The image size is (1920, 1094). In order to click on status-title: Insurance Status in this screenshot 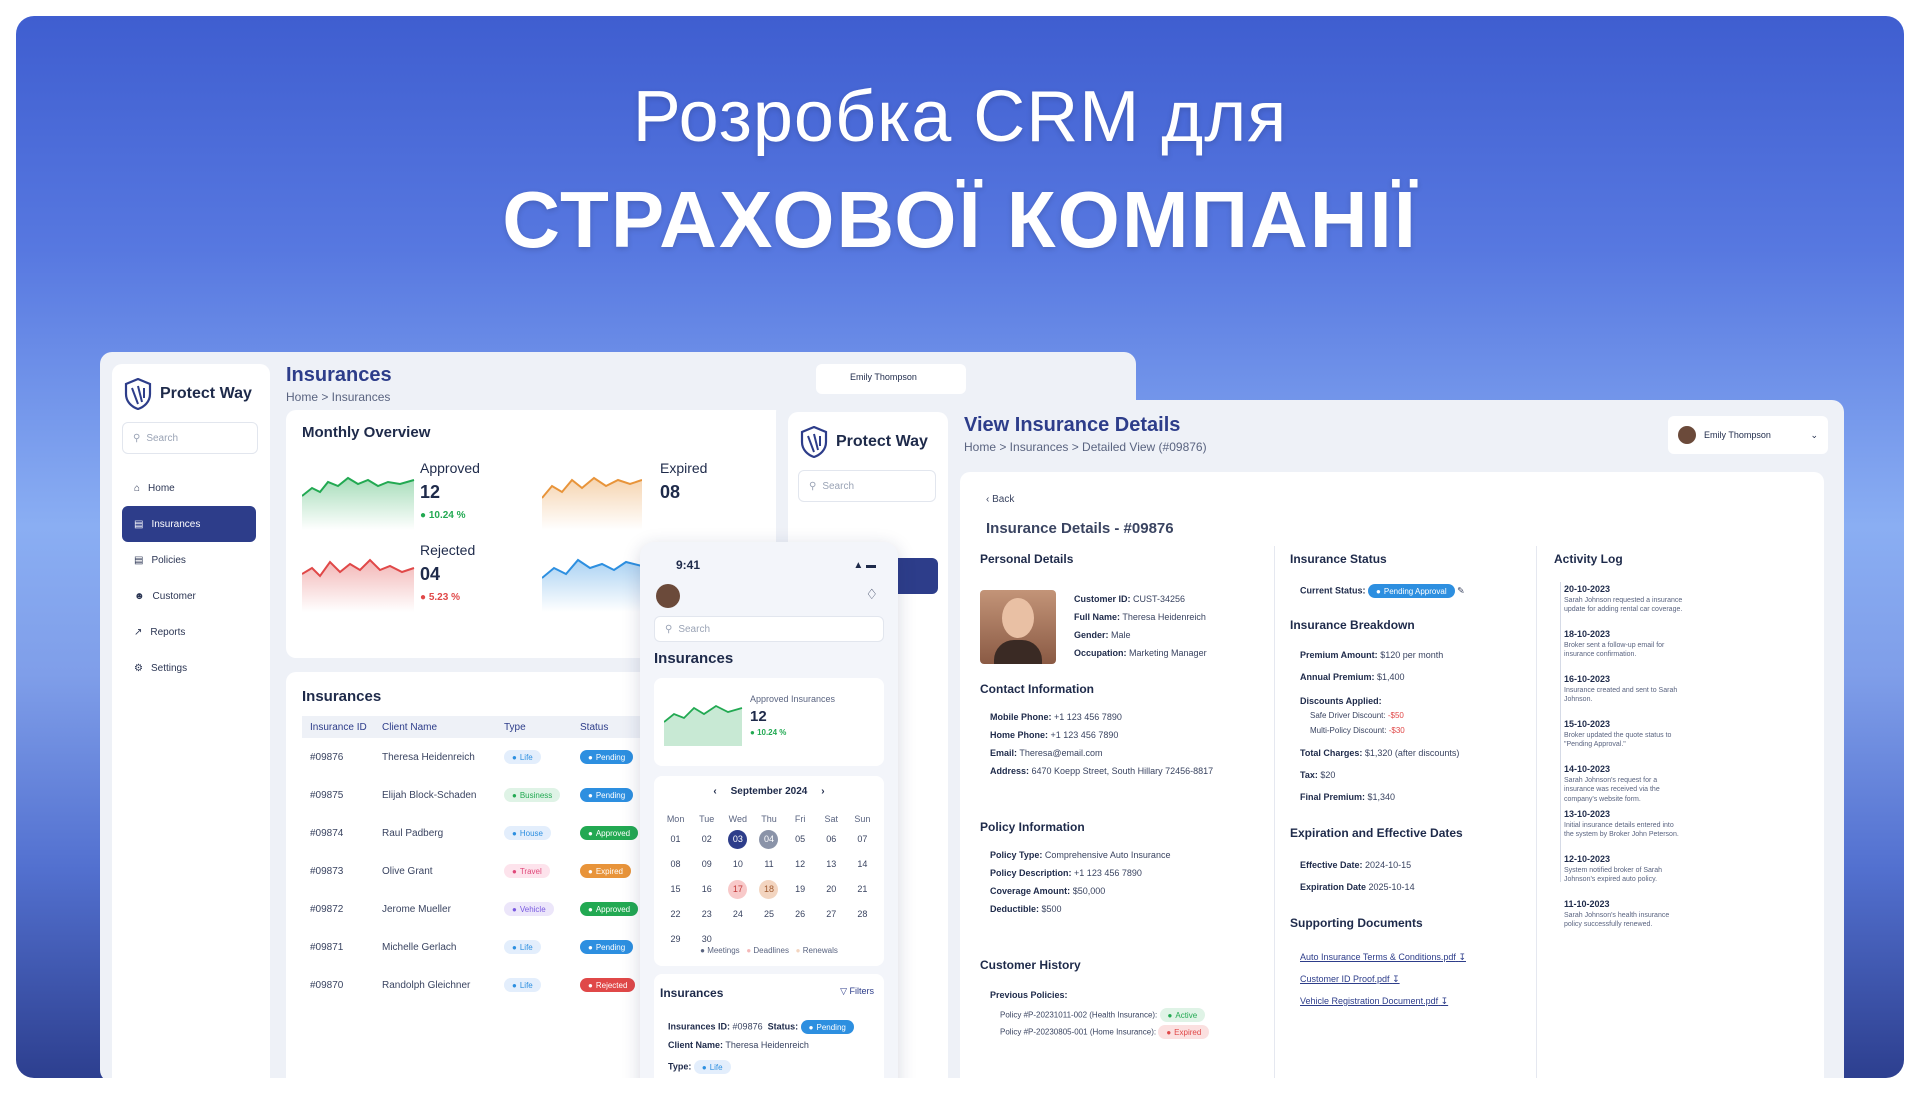, I will do `click(1338, 559)`.